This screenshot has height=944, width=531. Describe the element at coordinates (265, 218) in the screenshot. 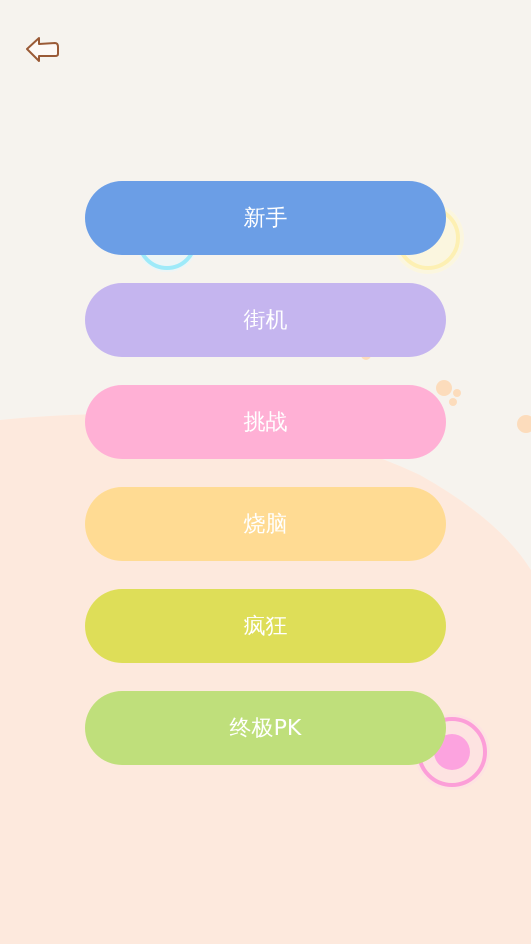

I see `mode-button: 新手` at that location.